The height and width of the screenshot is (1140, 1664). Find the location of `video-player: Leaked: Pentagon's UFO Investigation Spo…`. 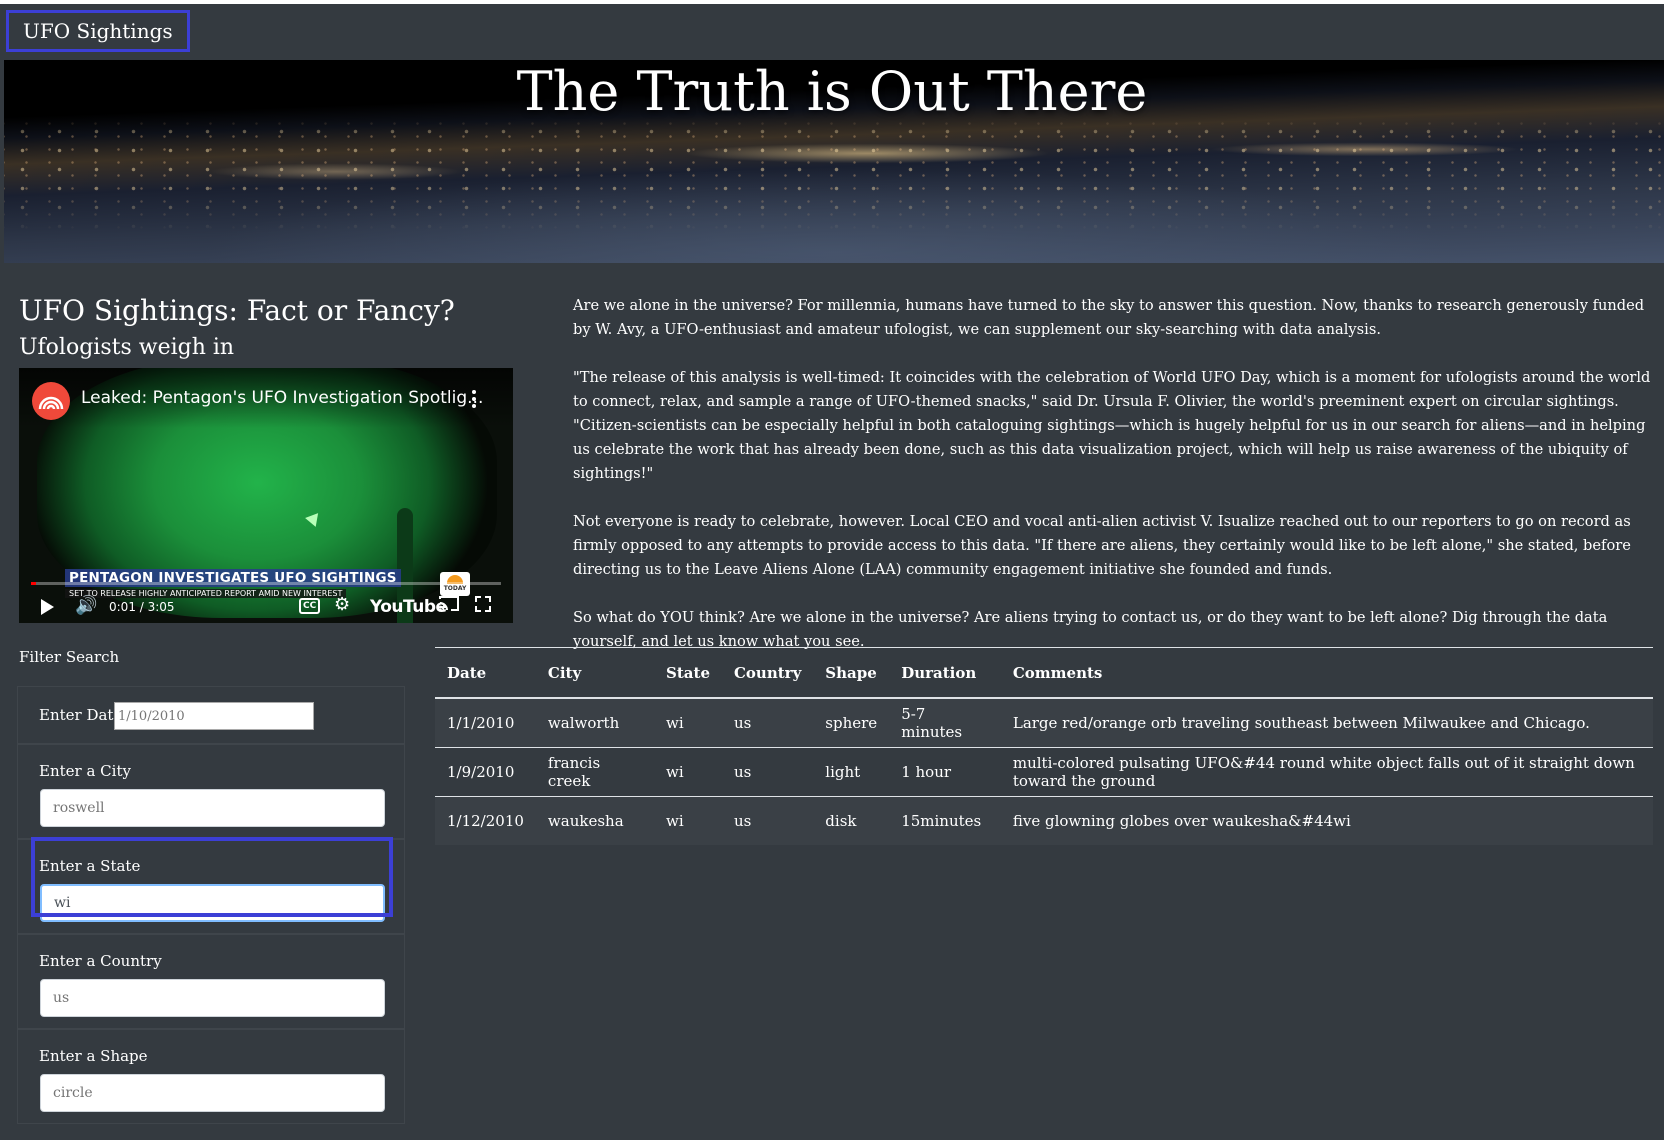

video-player: Leaked: Pentagon's UFO Investigation Spo… is located at coordinates (266, 495).